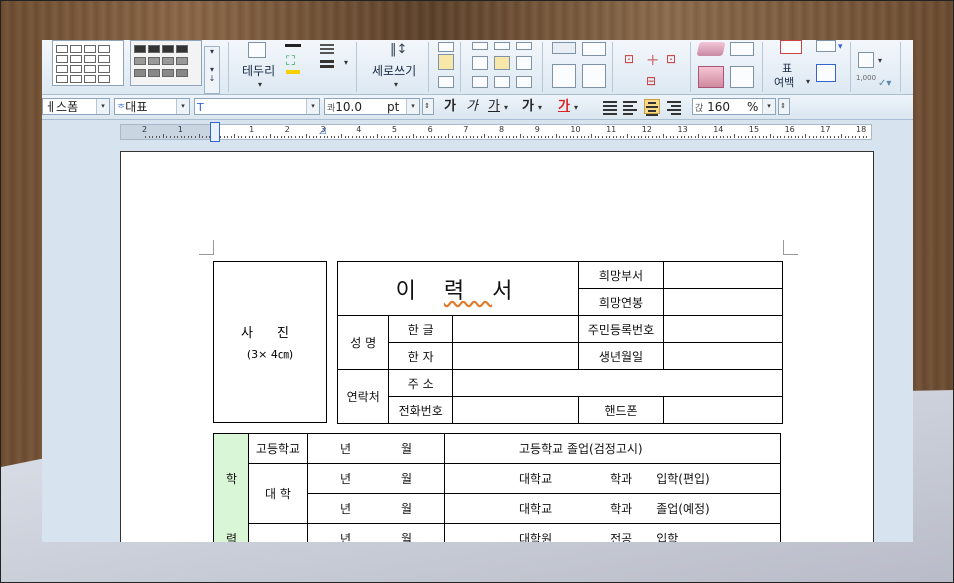 This screenshot has width=954, height=583. I want to click on fill-bucket-icon: ⛶, so click(290, 61).